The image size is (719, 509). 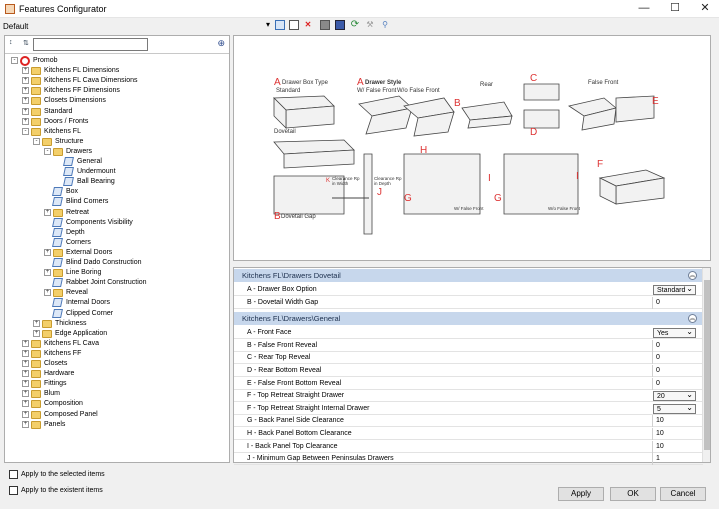 I want to click on diagram-label-b1: B, so click(x=457, y=103).